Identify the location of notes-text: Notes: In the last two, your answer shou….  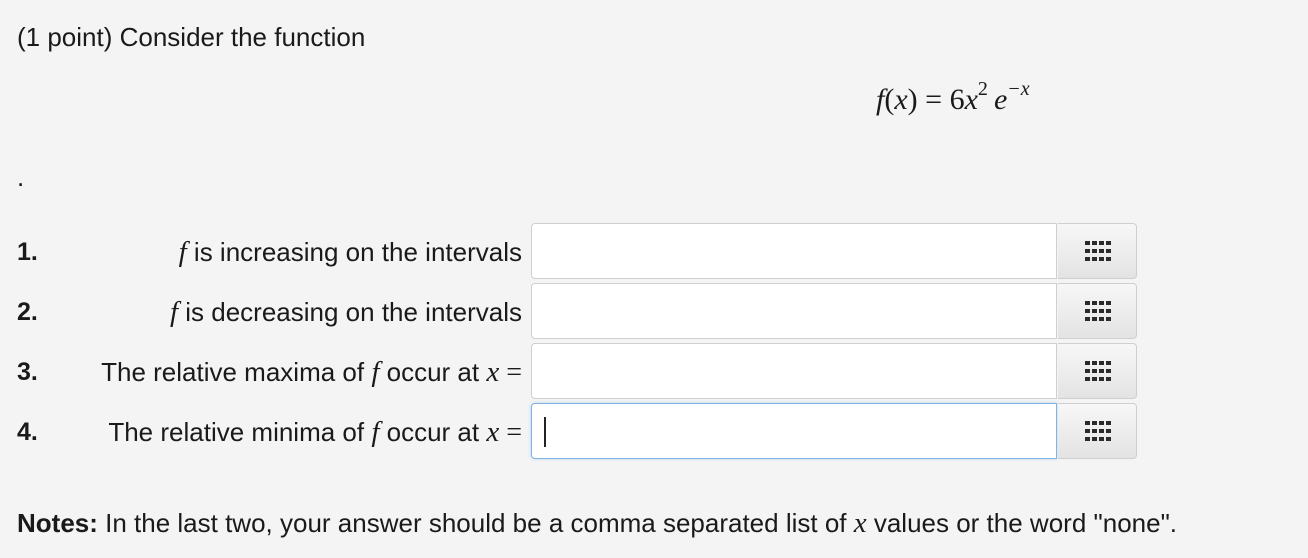
(597, 523).